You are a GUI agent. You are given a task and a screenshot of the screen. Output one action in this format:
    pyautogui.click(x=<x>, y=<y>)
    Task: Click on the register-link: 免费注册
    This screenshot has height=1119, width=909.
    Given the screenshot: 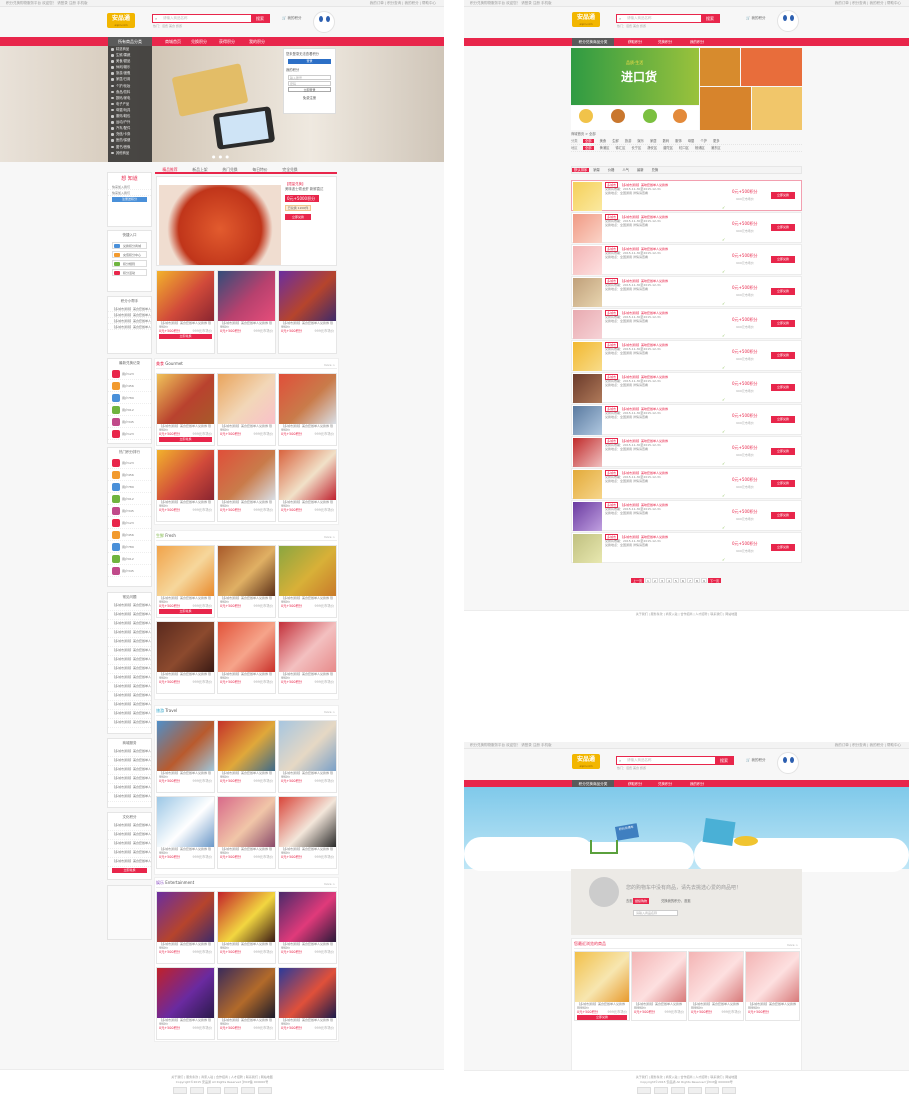 What is the action you would take?
    pyautogui.click(x=309, y=97)
    